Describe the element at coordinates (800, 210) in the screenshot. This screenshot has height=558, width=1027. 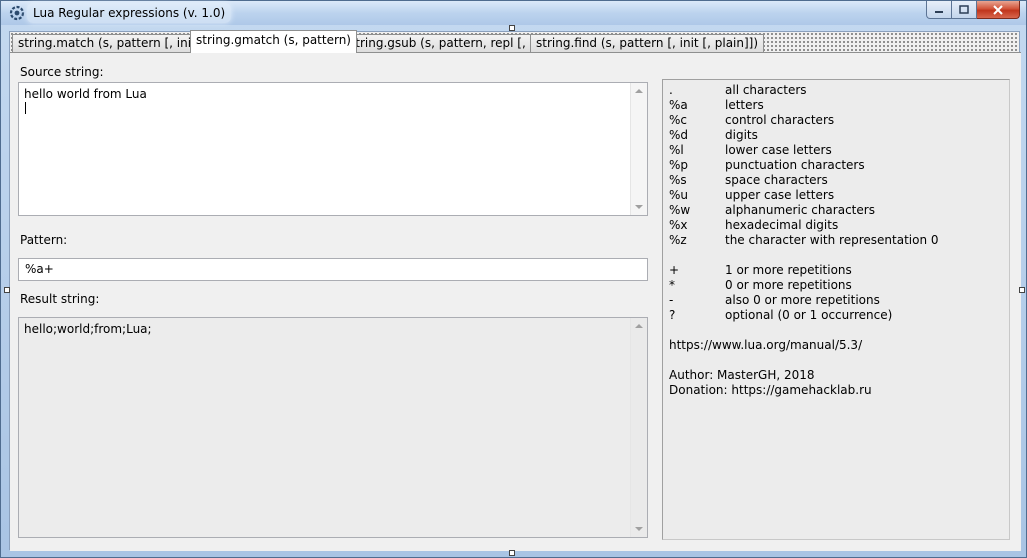
I see `help-description: alphanumeric characters` at that location.